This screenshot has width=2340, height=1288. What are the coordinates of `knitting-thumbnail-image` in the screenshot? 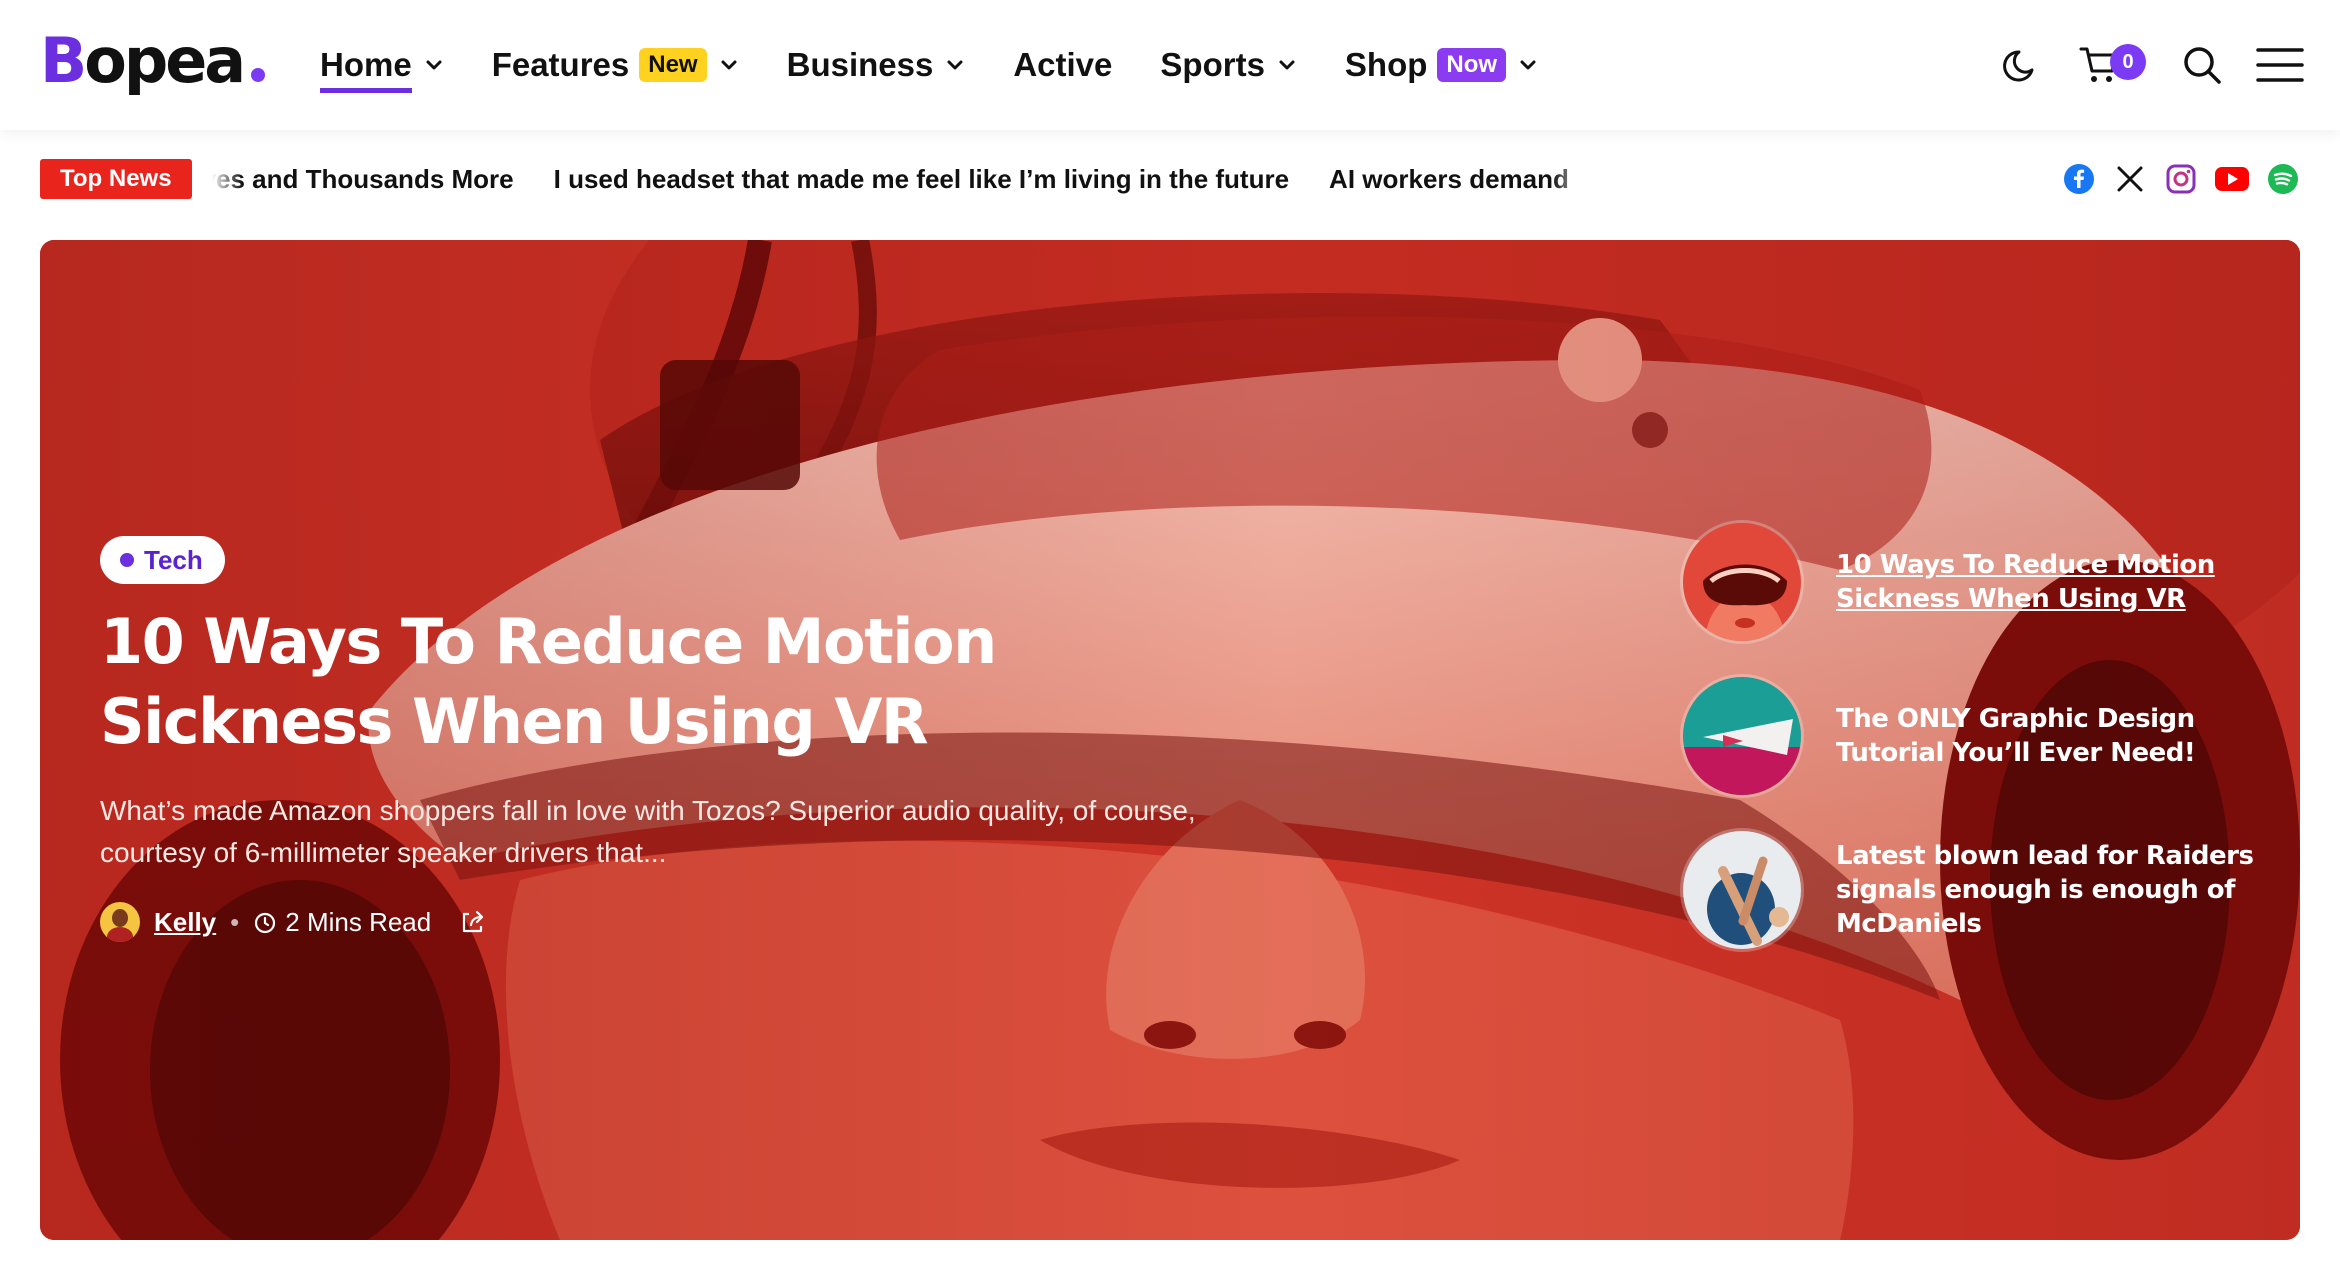 It's located at (1742, 890).